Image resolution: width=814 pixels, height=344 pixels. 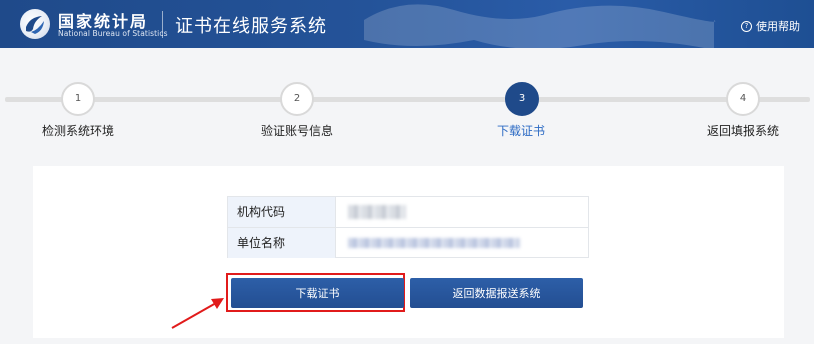 I want to click on step-3-circle: 3, so click(x=522, y=99).